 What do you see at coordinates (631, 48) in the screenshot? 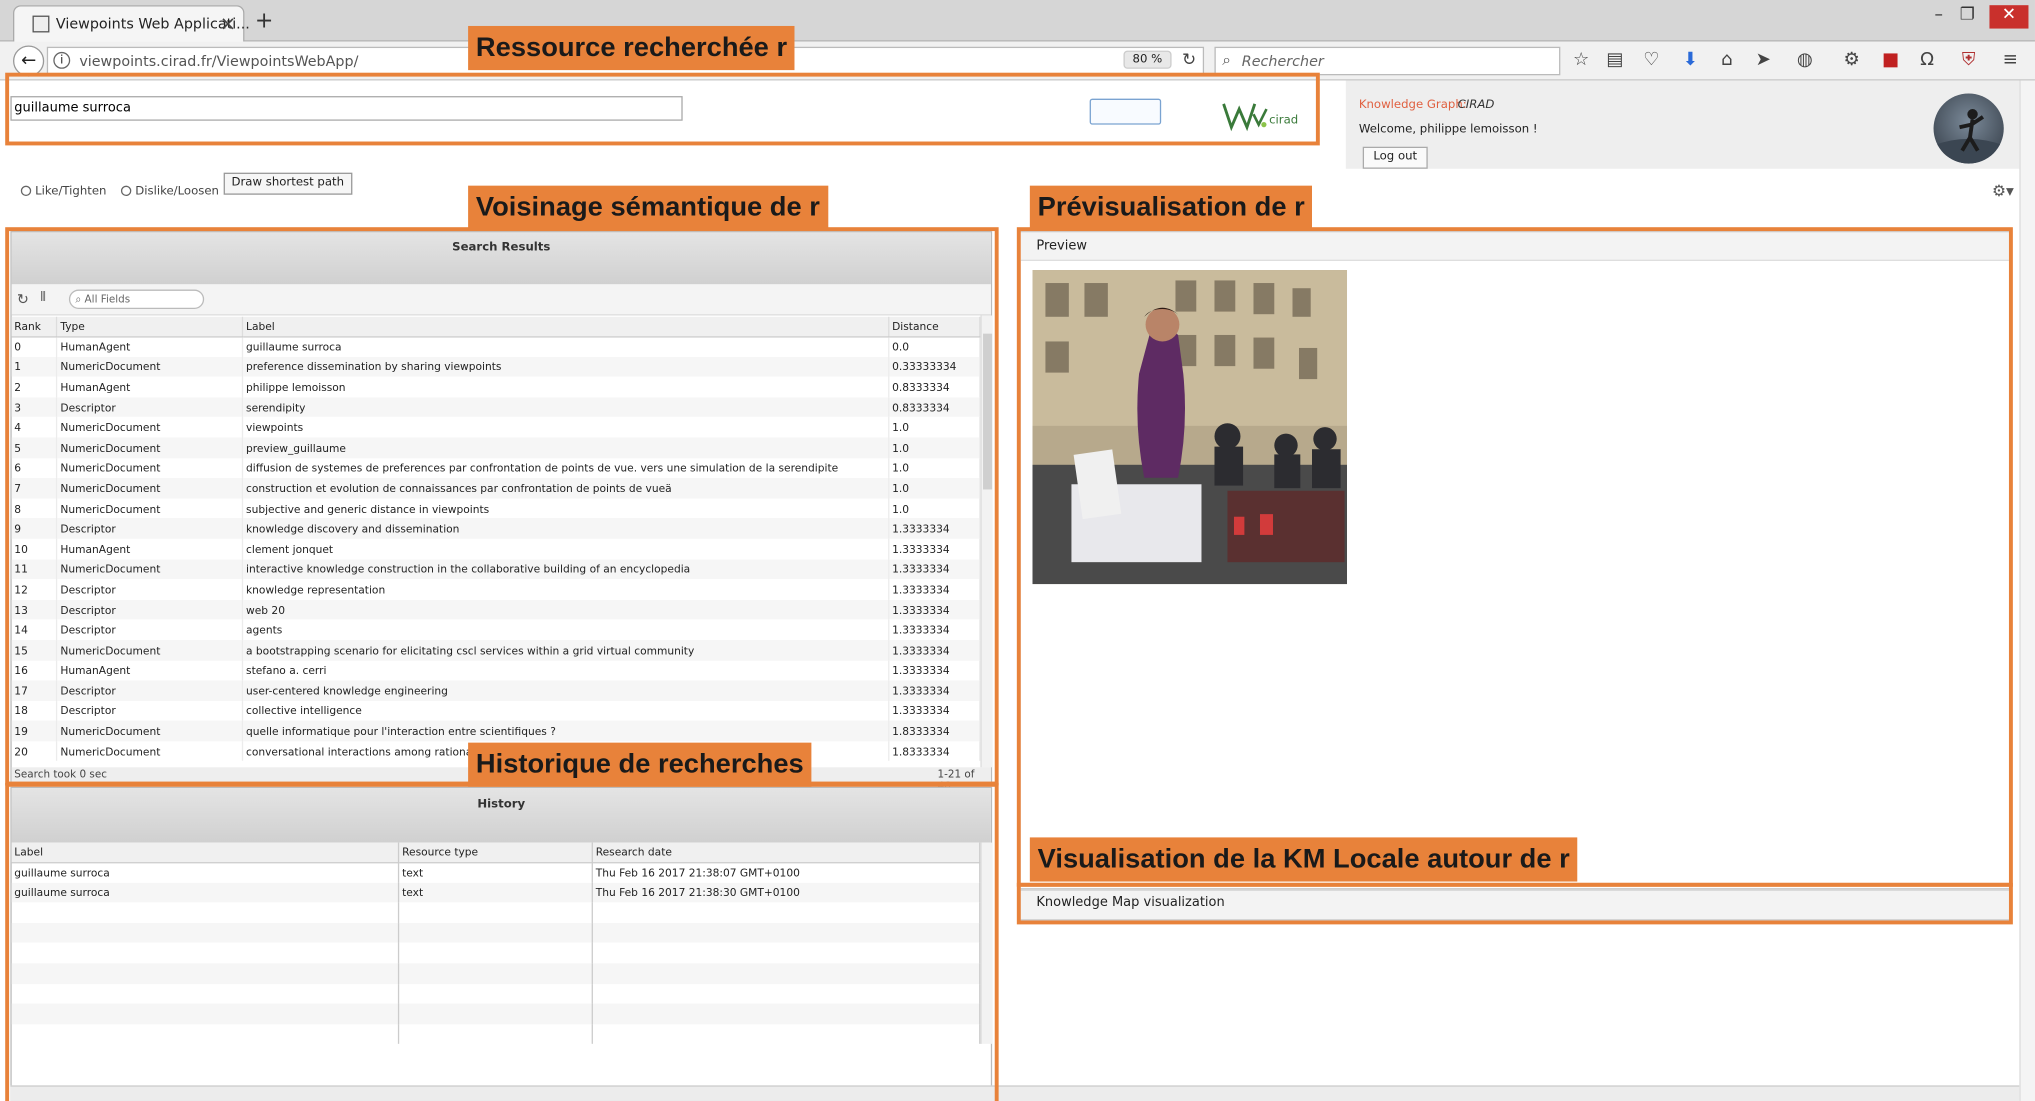
I see `annotation-label-resource: Ressource recherchée r` at bounding box center [631, 48].